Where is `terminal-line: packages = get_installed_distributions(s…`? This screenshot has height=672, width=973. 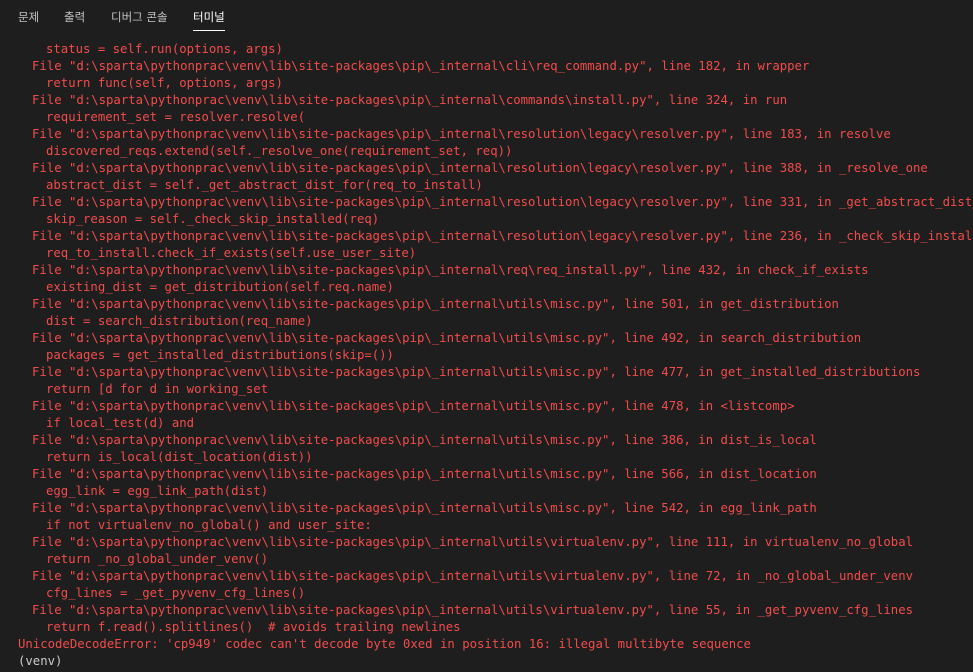
terminal-line: packages = get_installed_distributions(s… is located at coordinates (220, 355).